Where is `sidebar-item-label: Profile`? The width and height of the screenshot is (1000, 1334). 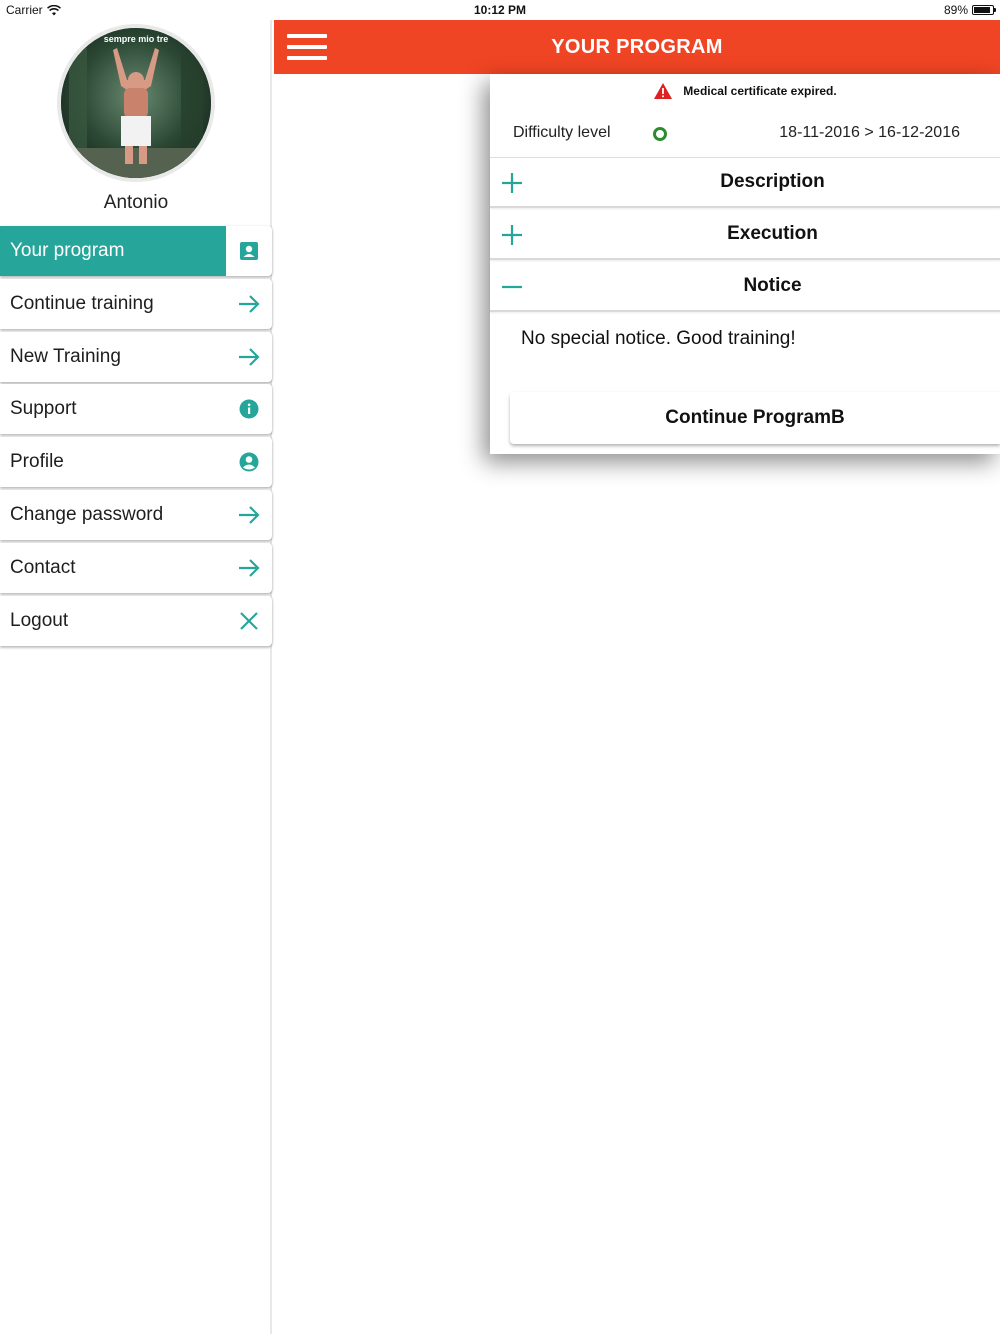 sidebar-item-label: Profile is located at coordinates (37, 462).